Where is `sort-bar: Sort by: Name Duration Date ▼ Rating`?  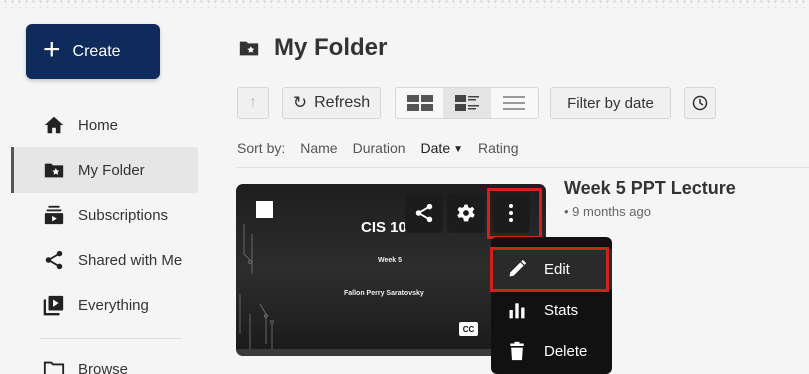
sort-bar: Sort by: Name Duration Date ▼ Rating is located at coordinates (377, 148).